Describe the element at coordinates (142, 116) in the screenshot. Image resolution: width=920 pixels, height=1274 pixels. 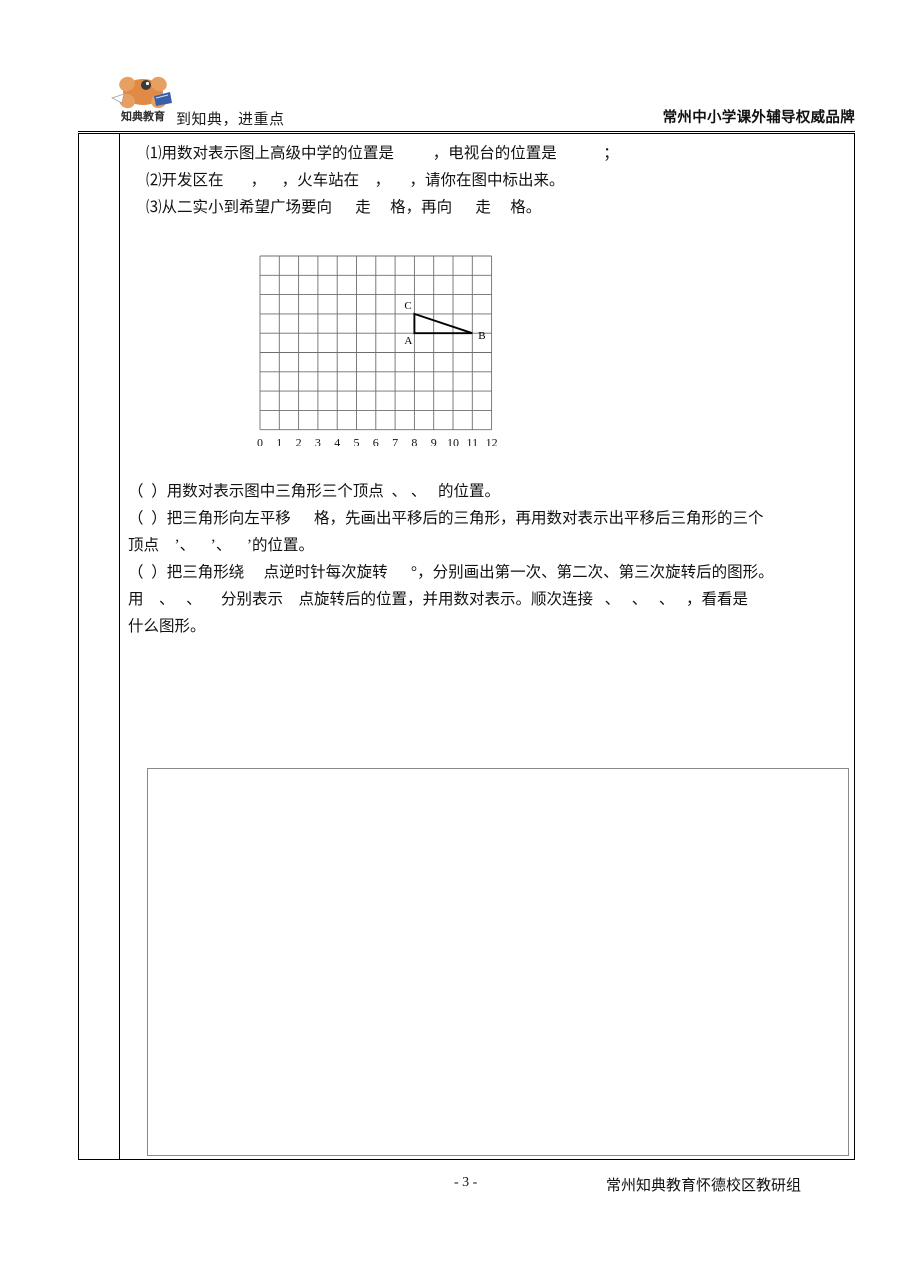
I see `logo-caption-text: 知典教育` at that location.